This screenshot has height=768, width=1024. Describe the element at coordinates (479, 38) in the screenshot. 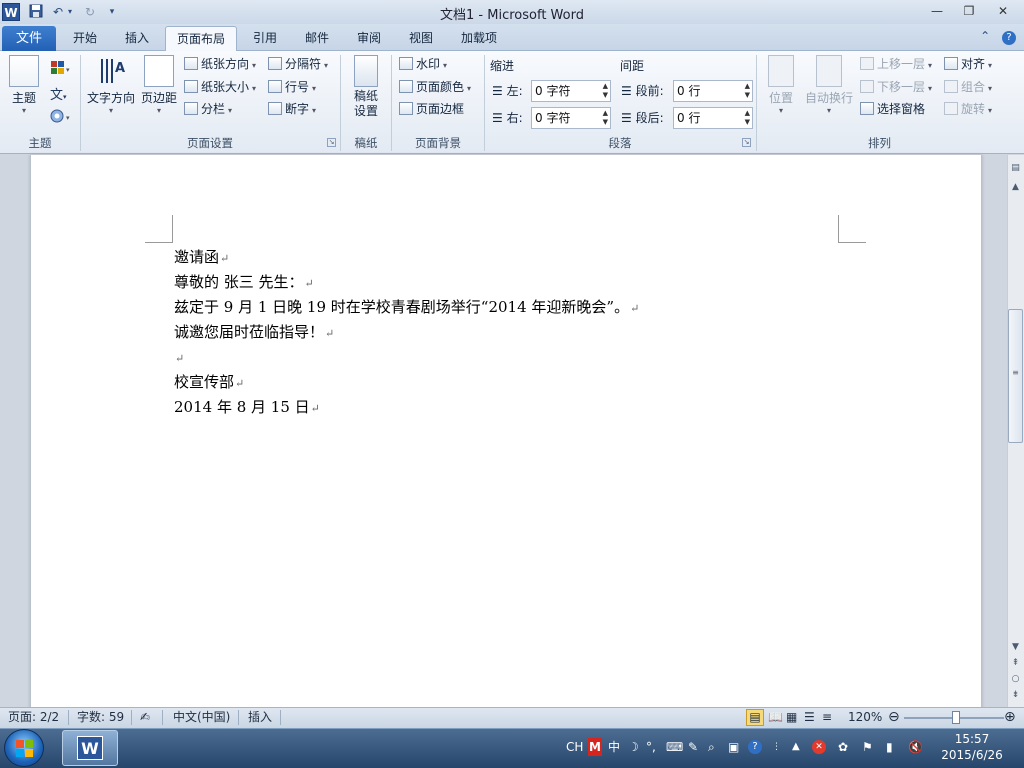

I see `tab-addins: 加载项` at that location.